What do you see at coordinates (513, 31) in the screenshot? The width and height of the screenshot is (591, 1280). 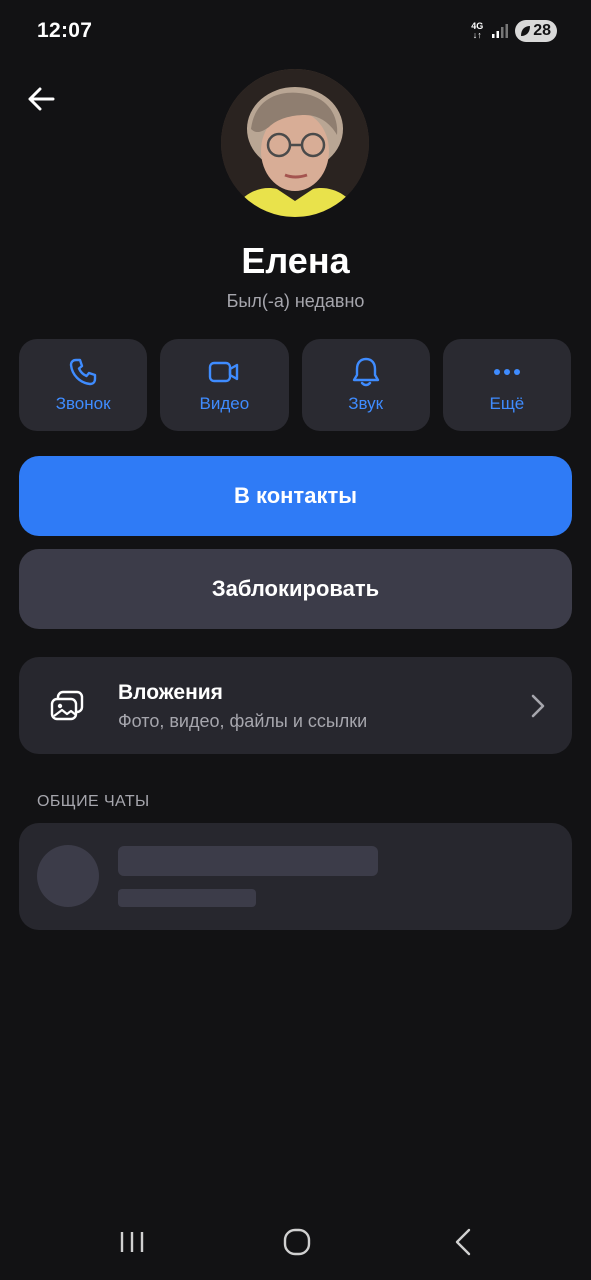 I see `status-icons: 4G ↓↑ 28` at bounding box center [513, 31].